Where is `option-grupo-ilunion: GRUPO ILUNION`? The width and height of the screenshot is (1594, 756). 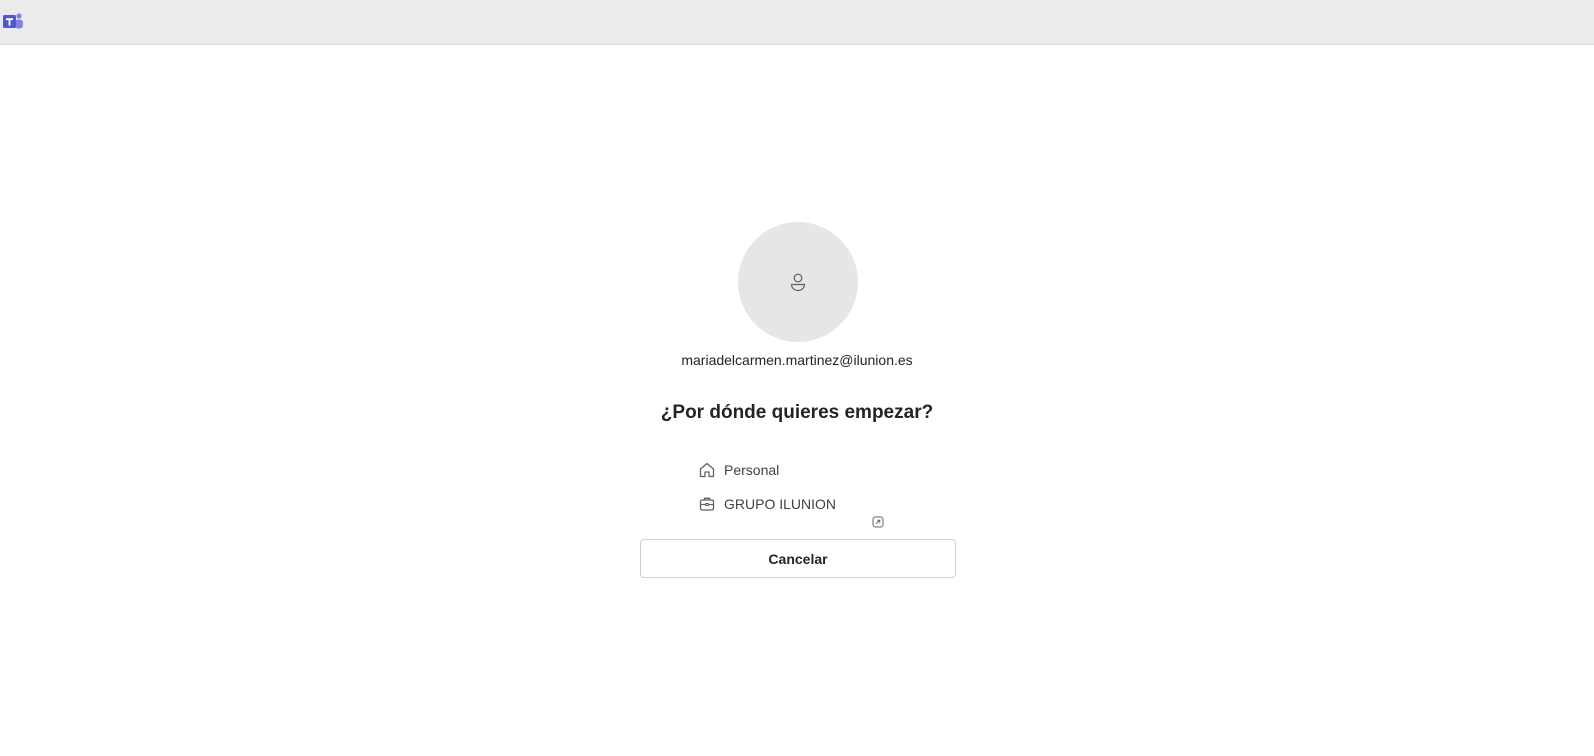 option-grupo-ilunion: GRUPO ILUNION is located at coordinates (798, 504).